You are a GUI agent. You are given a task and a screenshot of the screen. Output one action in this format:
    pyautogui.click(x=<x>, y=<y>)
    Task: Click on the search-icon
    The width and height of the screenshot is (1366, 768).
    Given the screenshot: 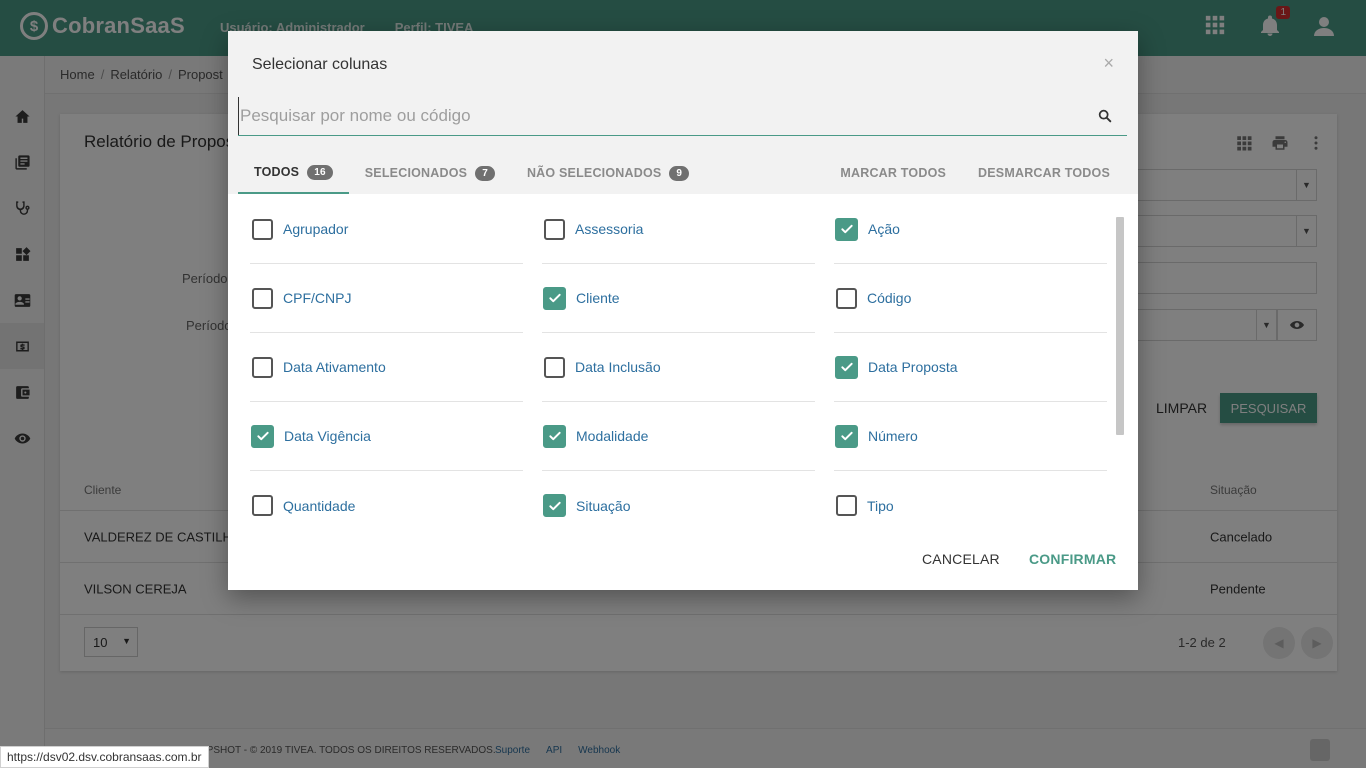 What is the action you would take?
    pyautogui.click(x=1105, y=116)
    